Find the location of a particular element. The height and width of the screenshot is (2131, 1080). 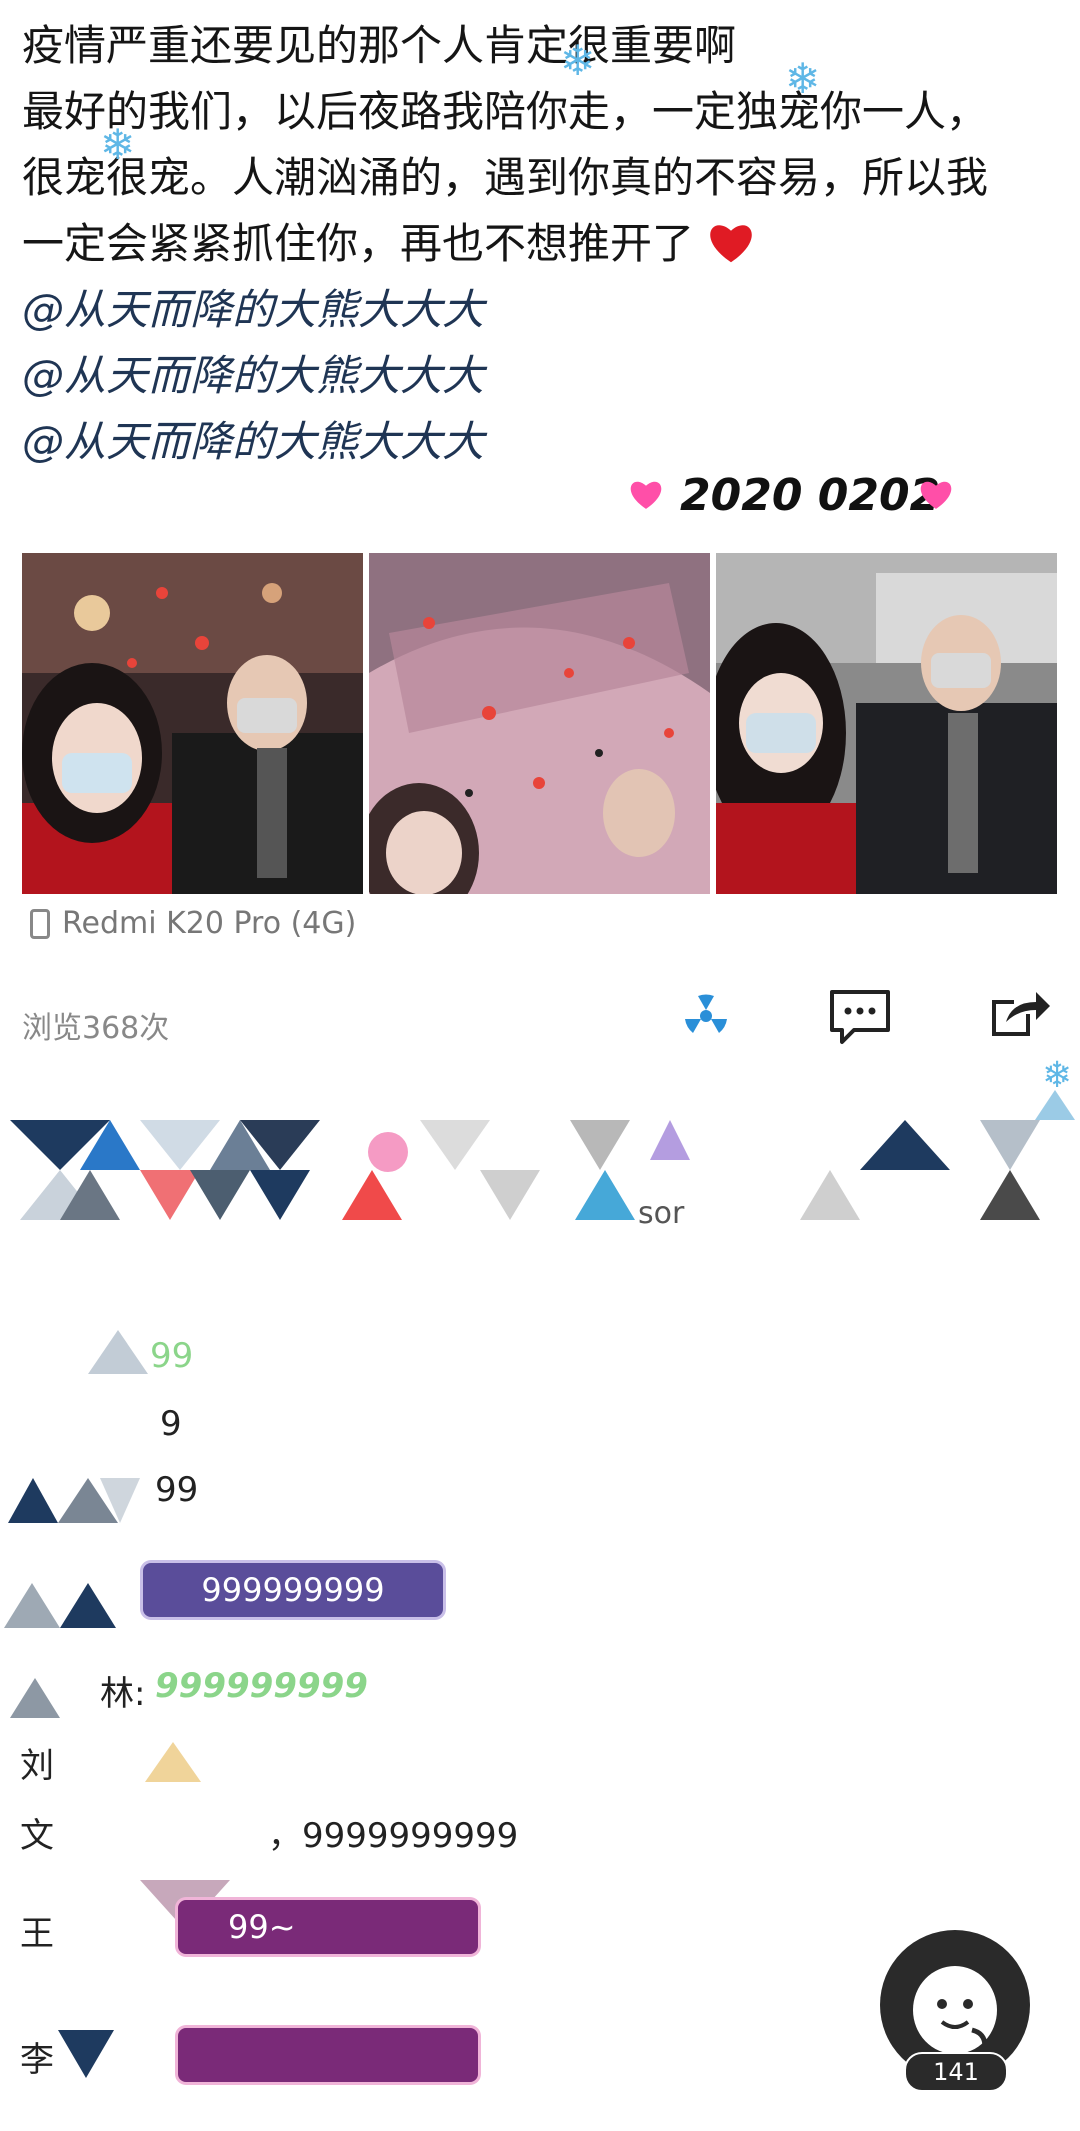

post-text-line-3: 很宠很宠。人潮汹涌的，遇到你真的不容易，所以我 is located at coordinates (505, 177).